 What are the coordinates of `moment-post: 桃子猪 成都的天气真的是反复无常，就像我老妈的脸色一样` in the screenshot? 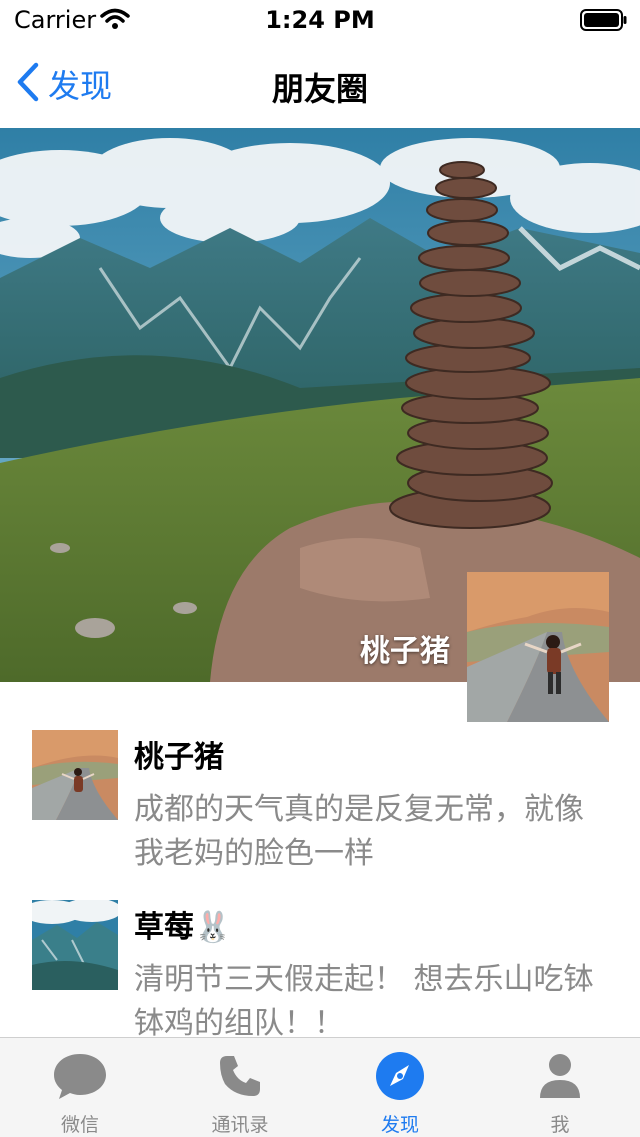 It's located at (320, 815).